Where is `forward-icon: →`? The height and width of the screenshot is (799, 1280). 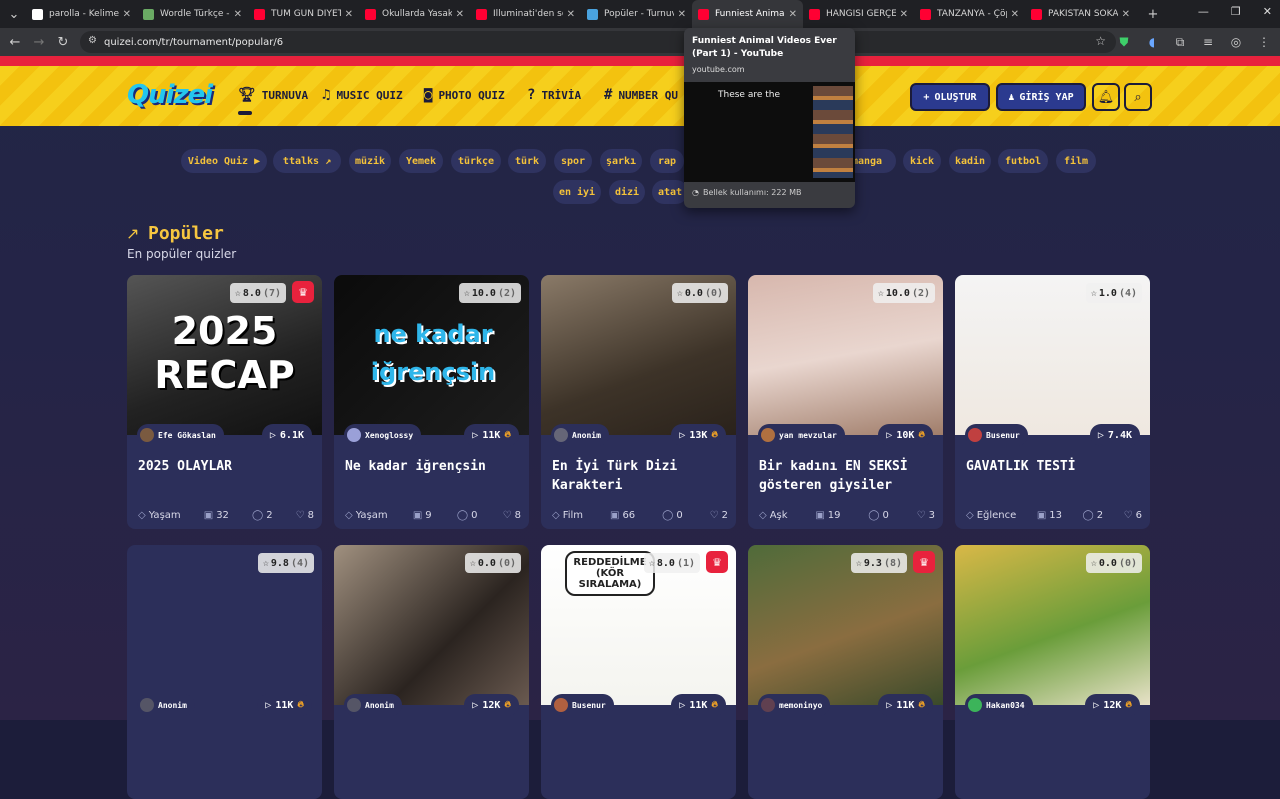
forward-icon: → is located at coordinates (39, 42).